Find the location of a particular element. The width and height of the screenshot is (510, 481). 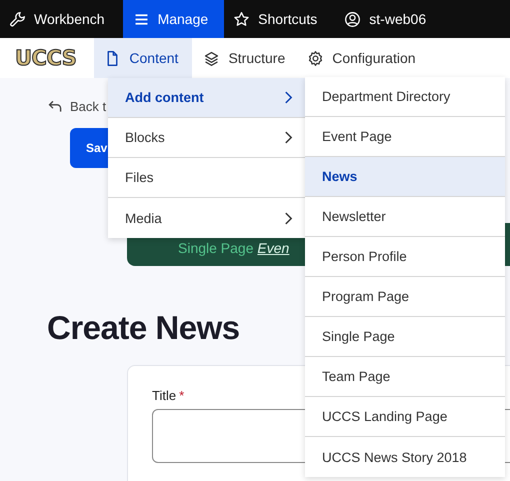

settings-icon is located at coordinates (315, 58).